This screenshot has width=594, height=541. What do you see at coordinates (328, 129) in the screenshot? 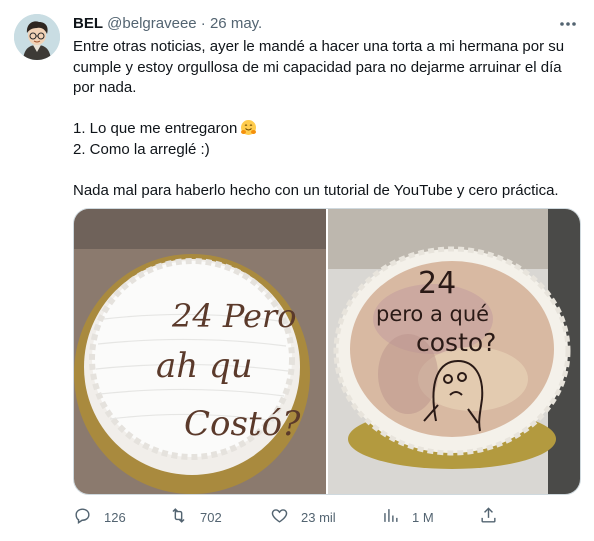
I see `tweet-list-item: 1. Lo que me entregaron` at bounding box center [328, 129].